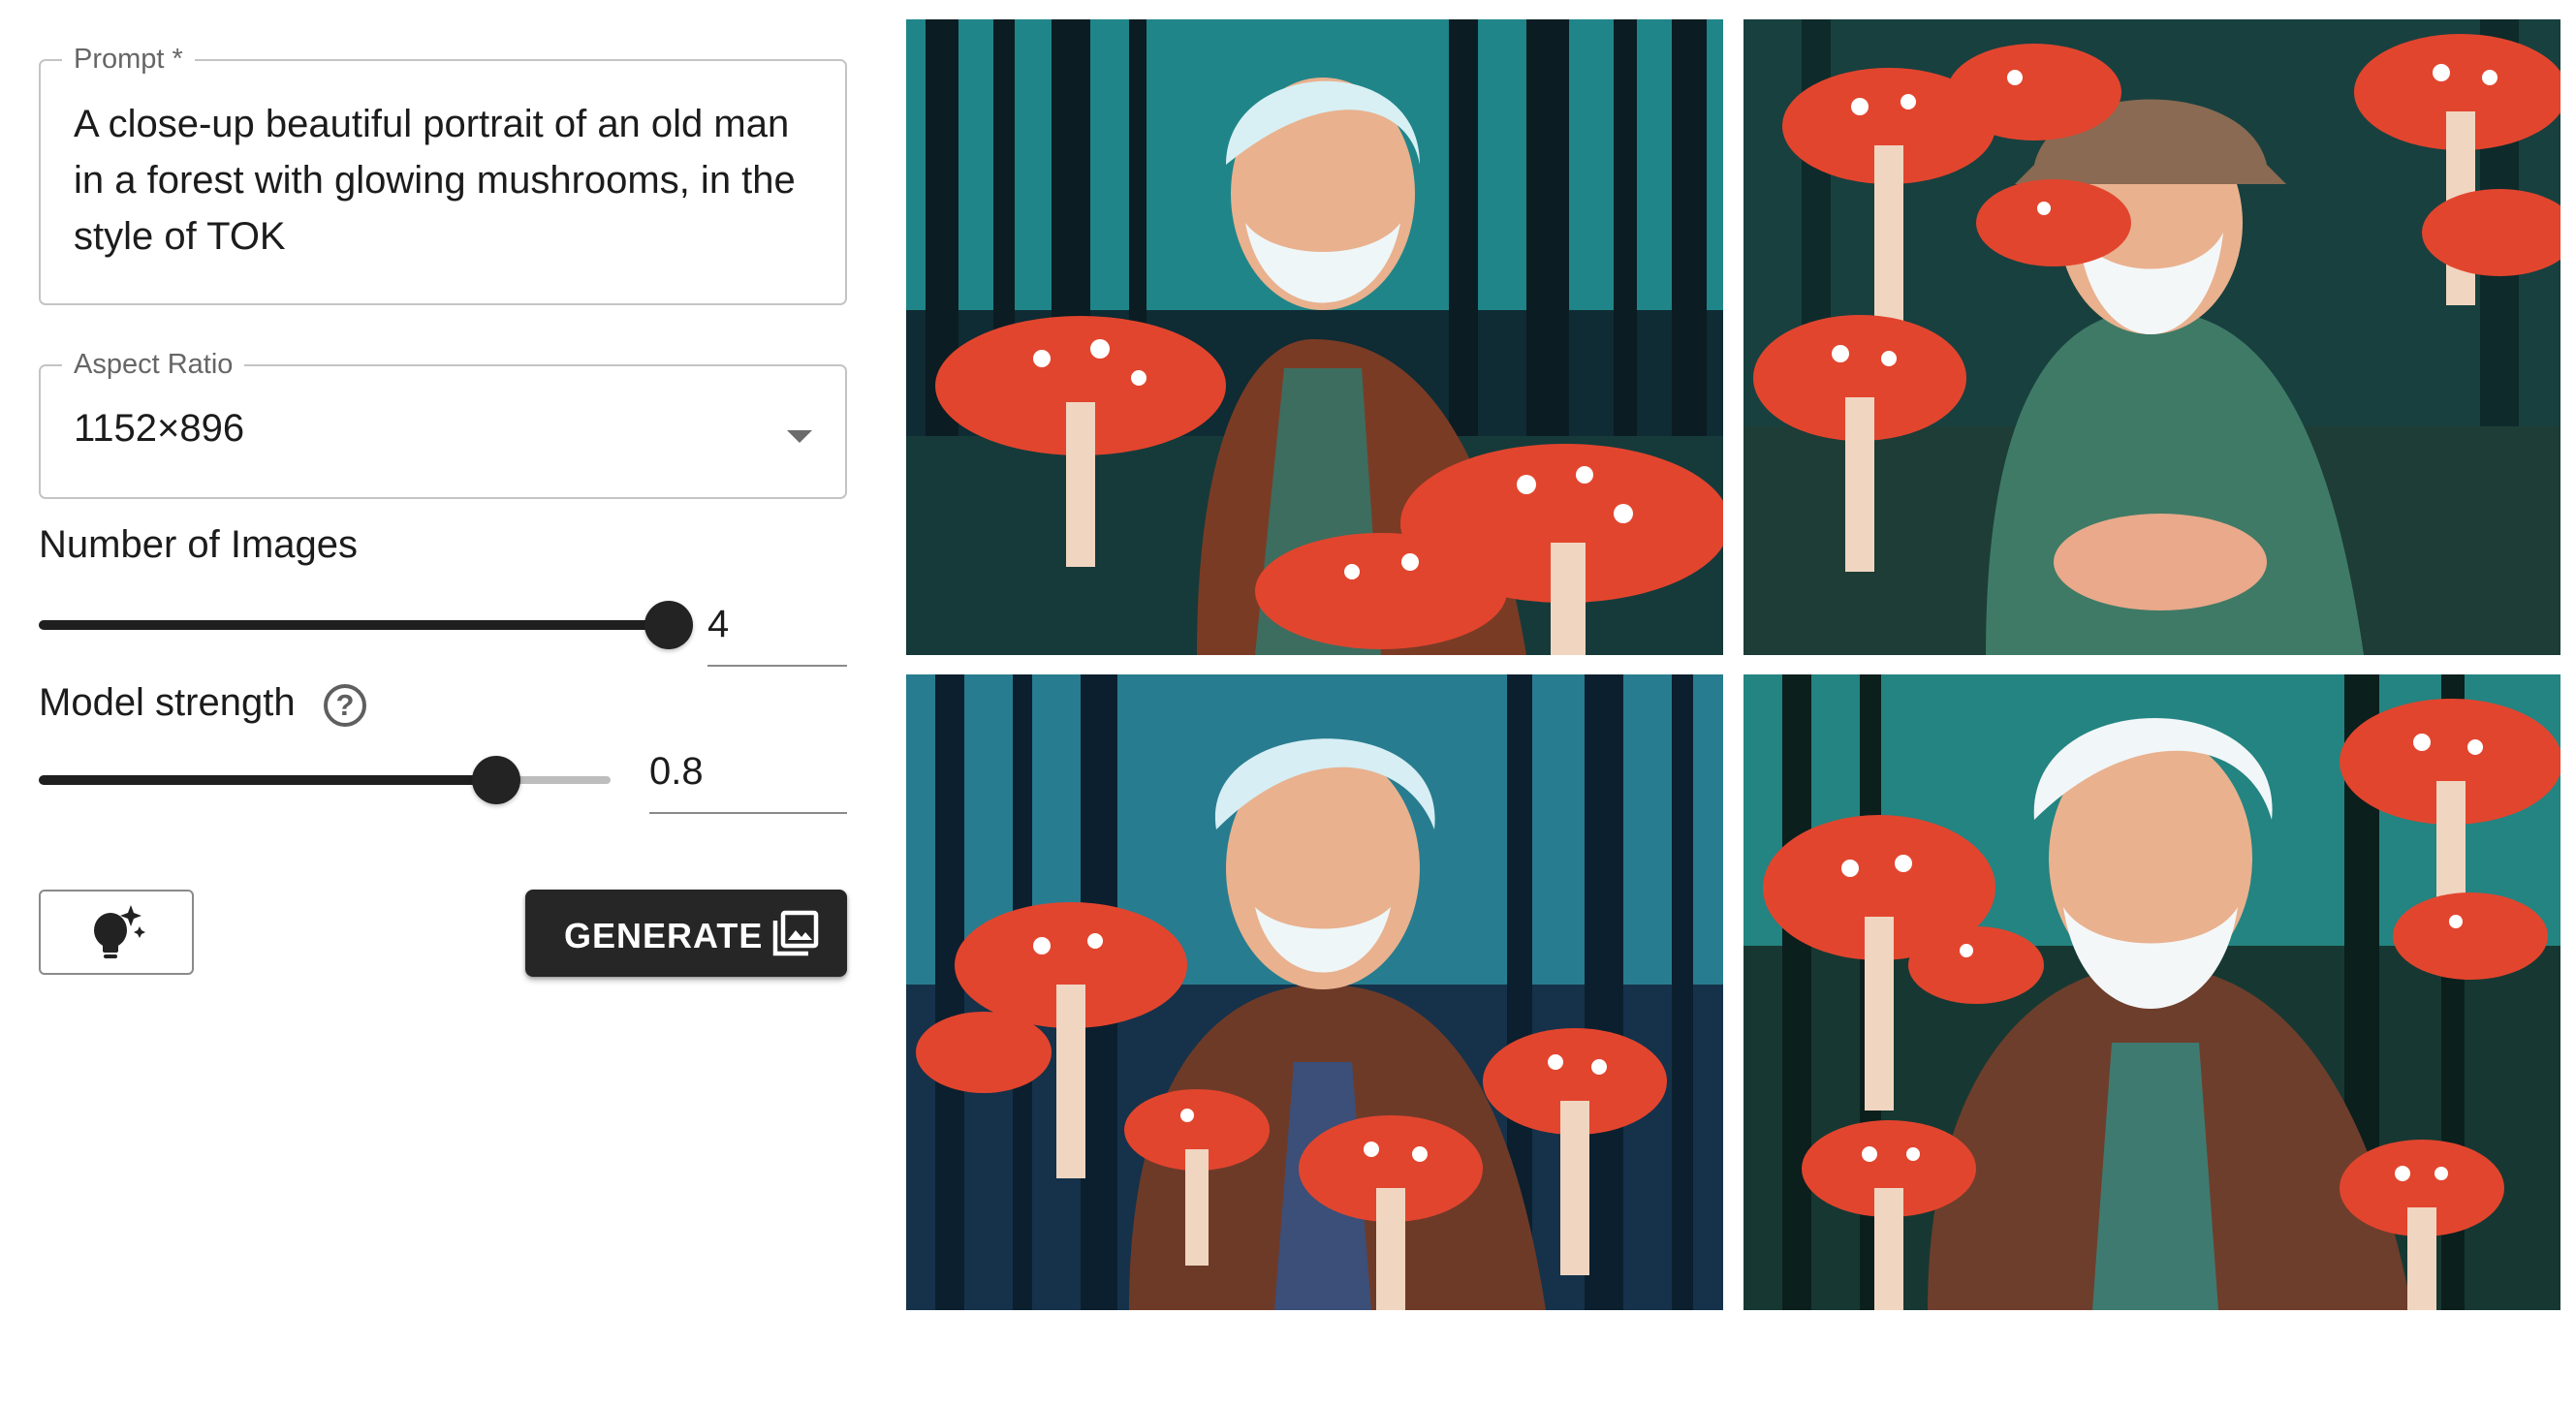 Image resolution: width=2576 pixels, height=1408 pixels. I want to click on aspect-ratio-select: Aspect Ratio 1152×896, so click(443, 423).